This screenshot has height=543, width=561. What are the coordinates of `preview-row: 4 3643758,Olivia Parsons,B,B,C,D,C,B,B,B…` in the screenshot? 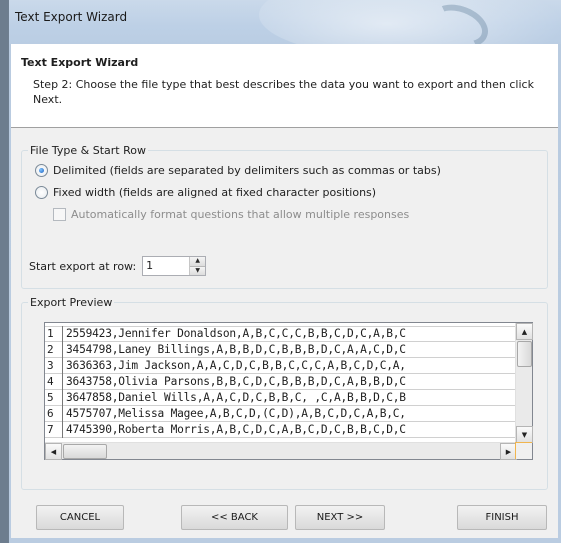 It's located at (280, 381).